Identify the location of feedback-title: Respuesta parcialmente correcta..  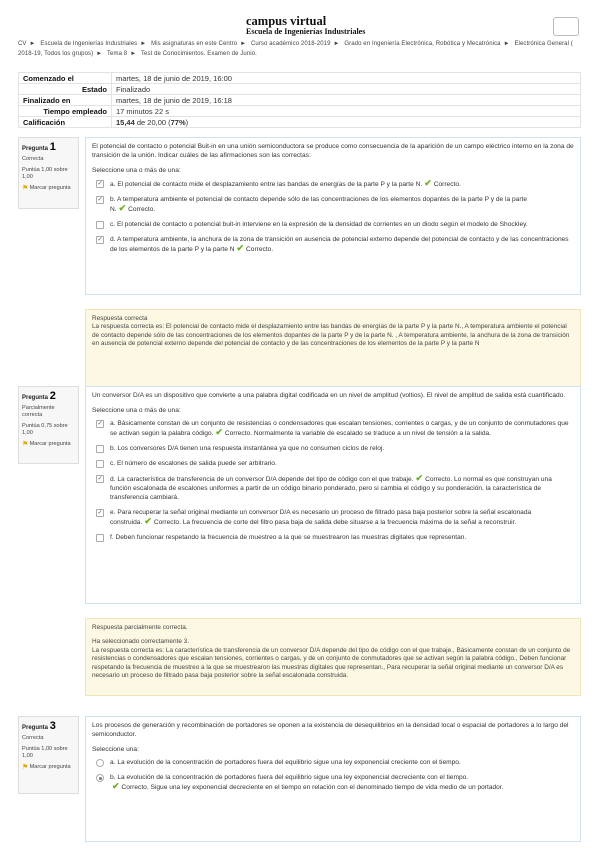
(140, 627).